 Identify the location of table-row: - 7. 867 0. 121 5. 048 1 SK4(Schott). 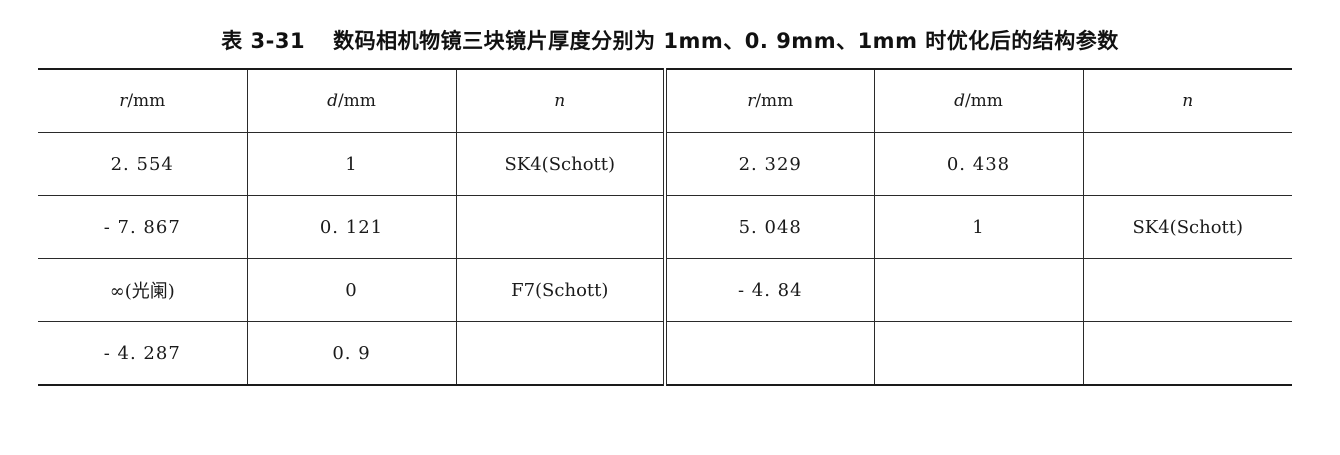
(665, 227).